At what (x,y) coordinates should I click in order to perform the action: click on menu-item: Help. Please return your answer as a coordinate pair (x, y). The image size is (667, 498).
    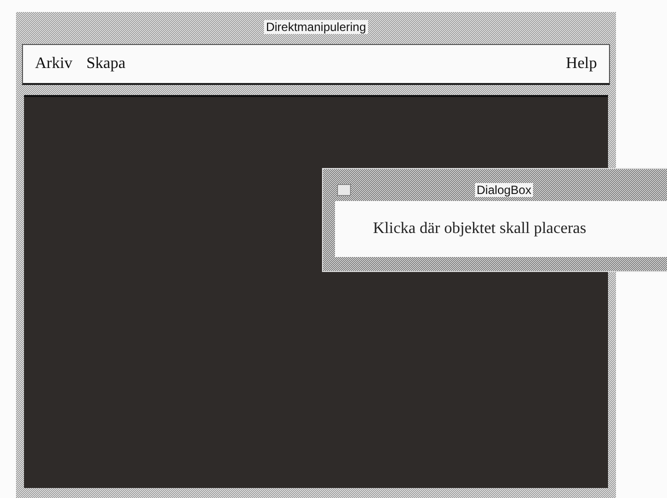
    Looking at the image, I should click on (581, 64).